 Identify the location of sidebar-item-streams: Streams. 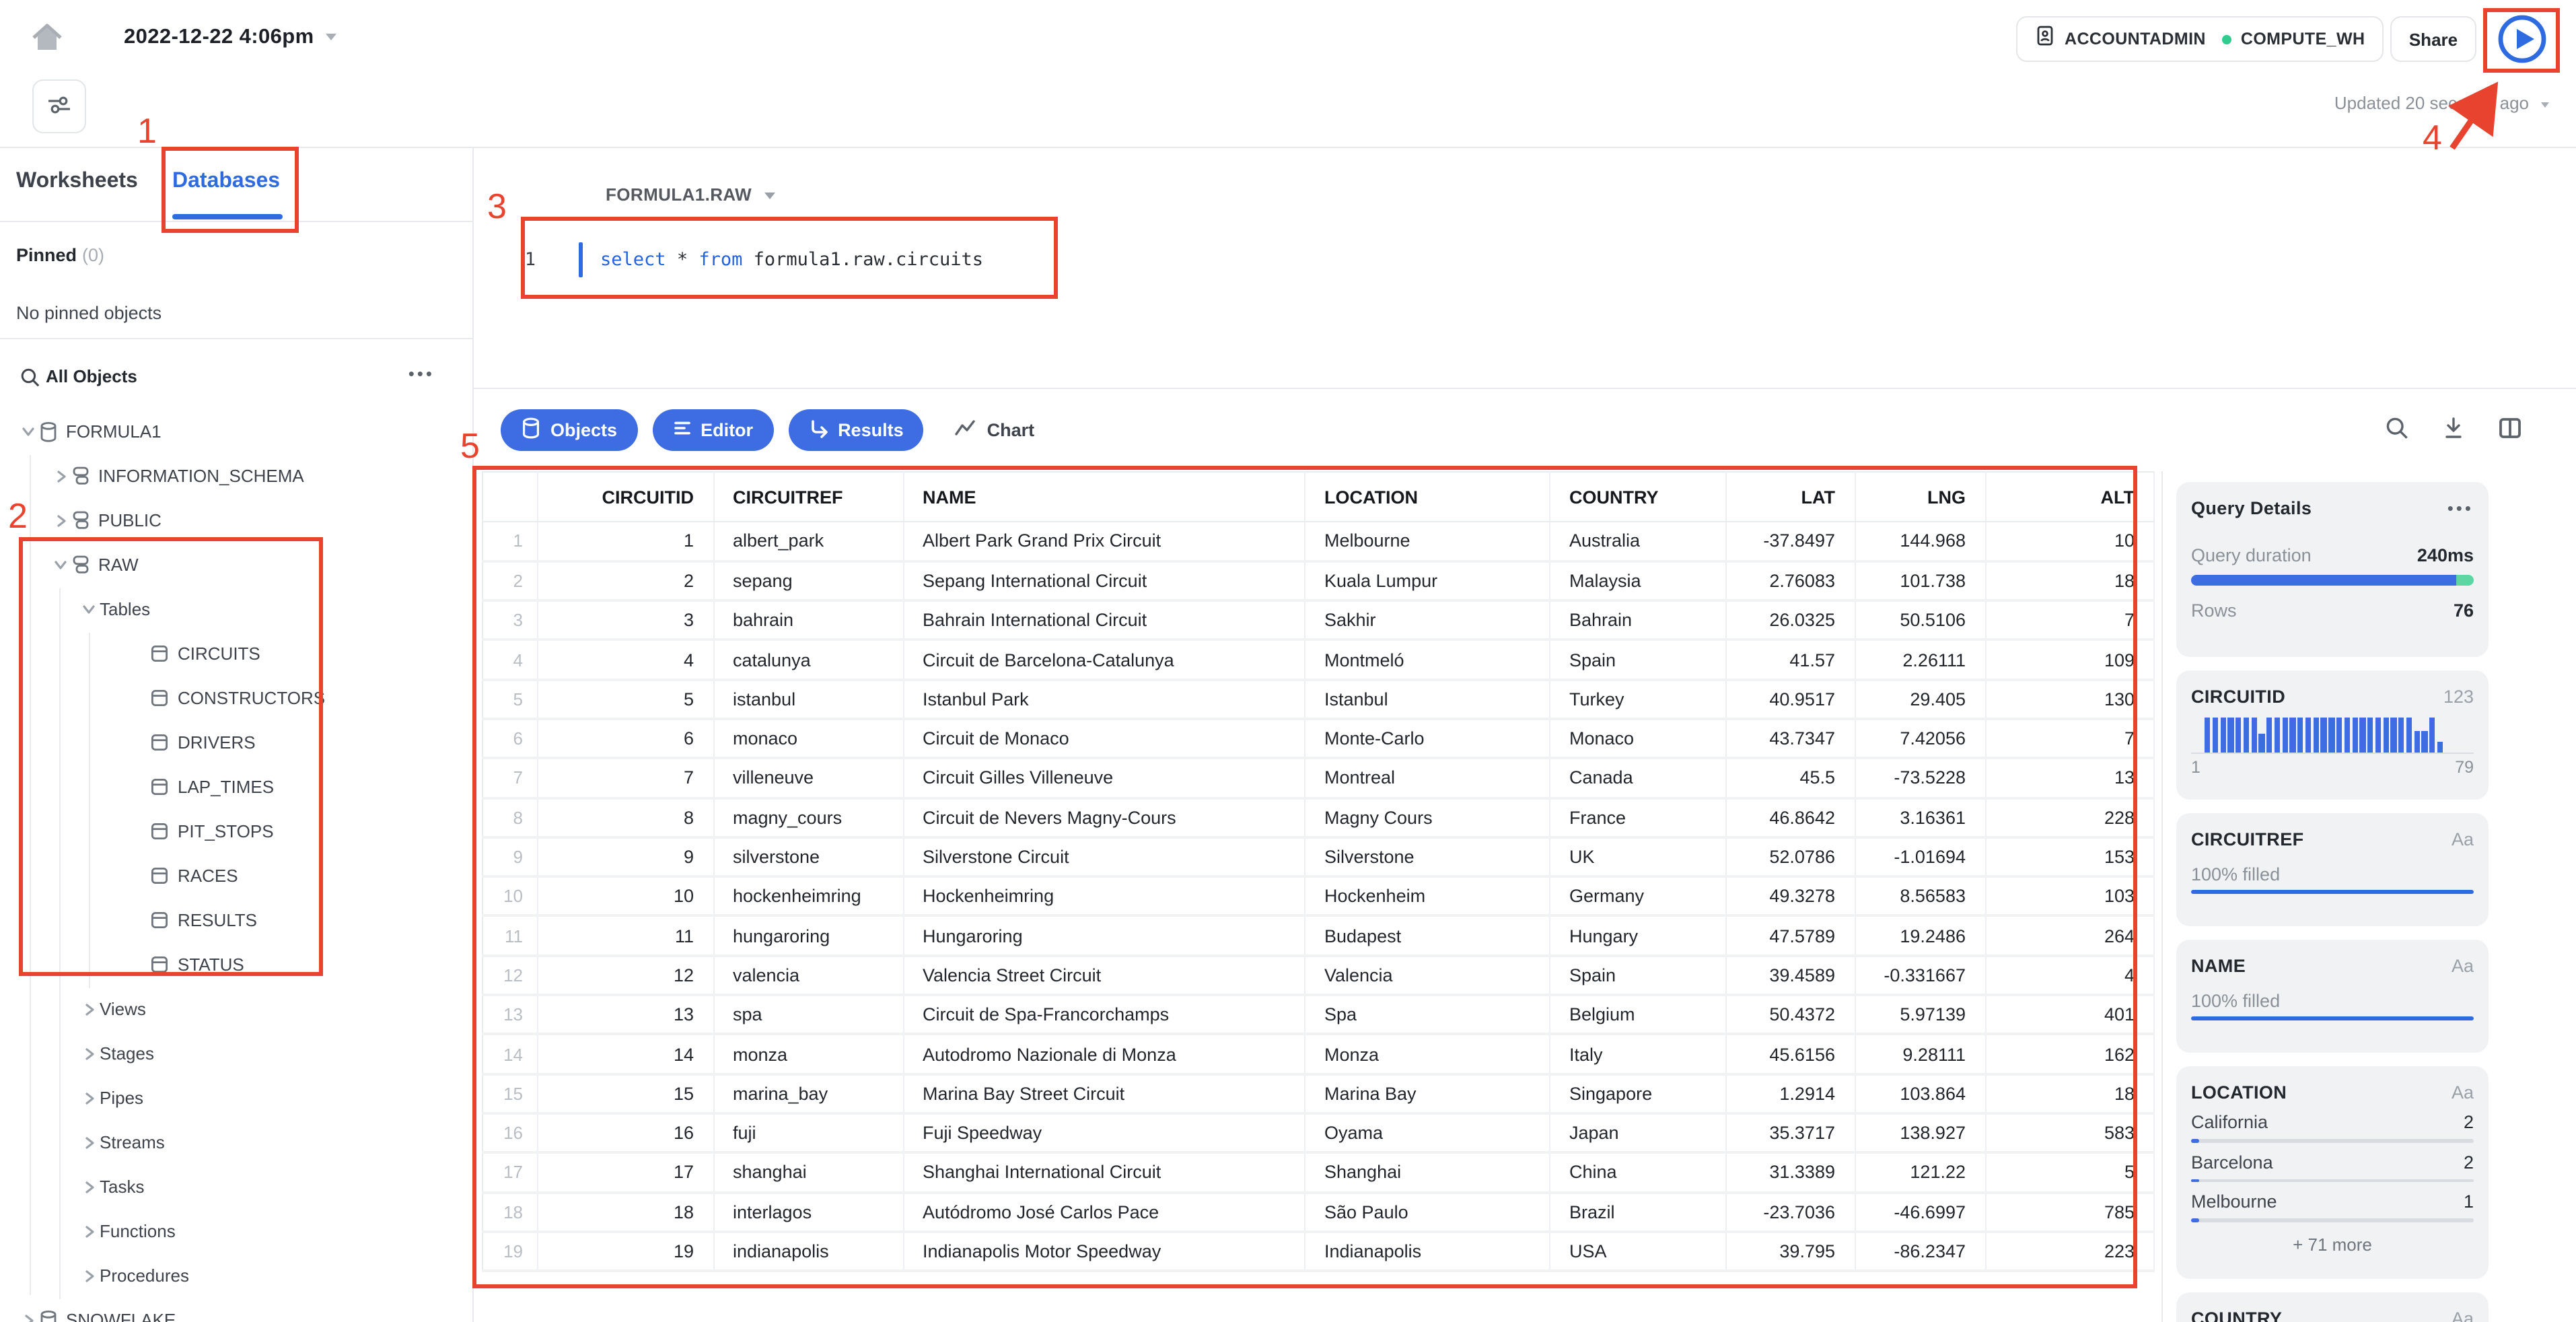
(236, 1142).